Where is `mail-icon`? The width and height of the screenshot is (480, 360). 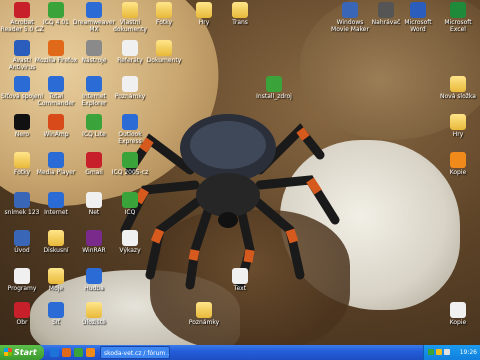
mail-icon is located at coordinates (94, 160).